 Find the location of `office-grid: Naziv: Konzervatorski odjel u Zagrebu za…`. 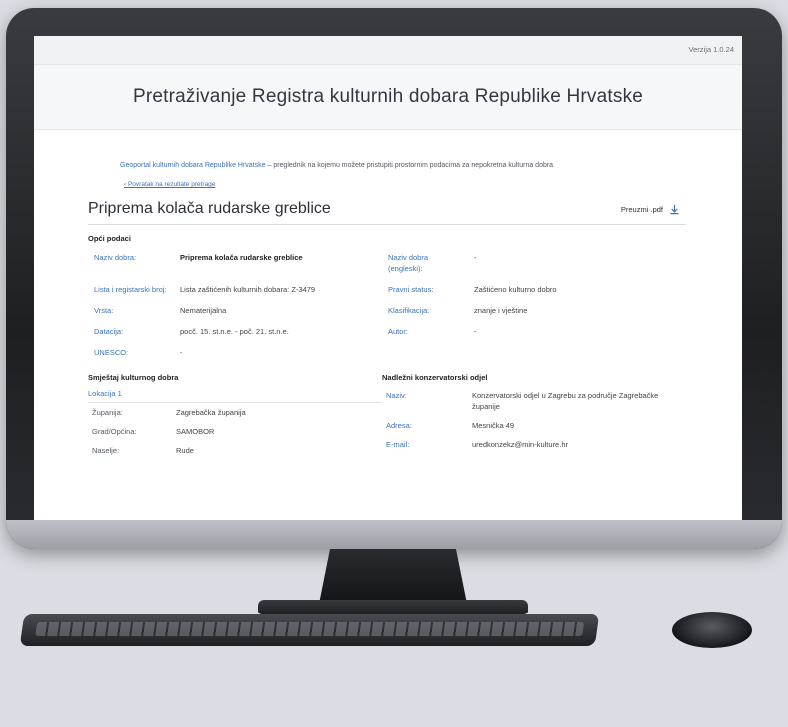

office-grid: Naziv: Konzervatorski odjel u Zagrebu za… is located at coordinates (534, 420).